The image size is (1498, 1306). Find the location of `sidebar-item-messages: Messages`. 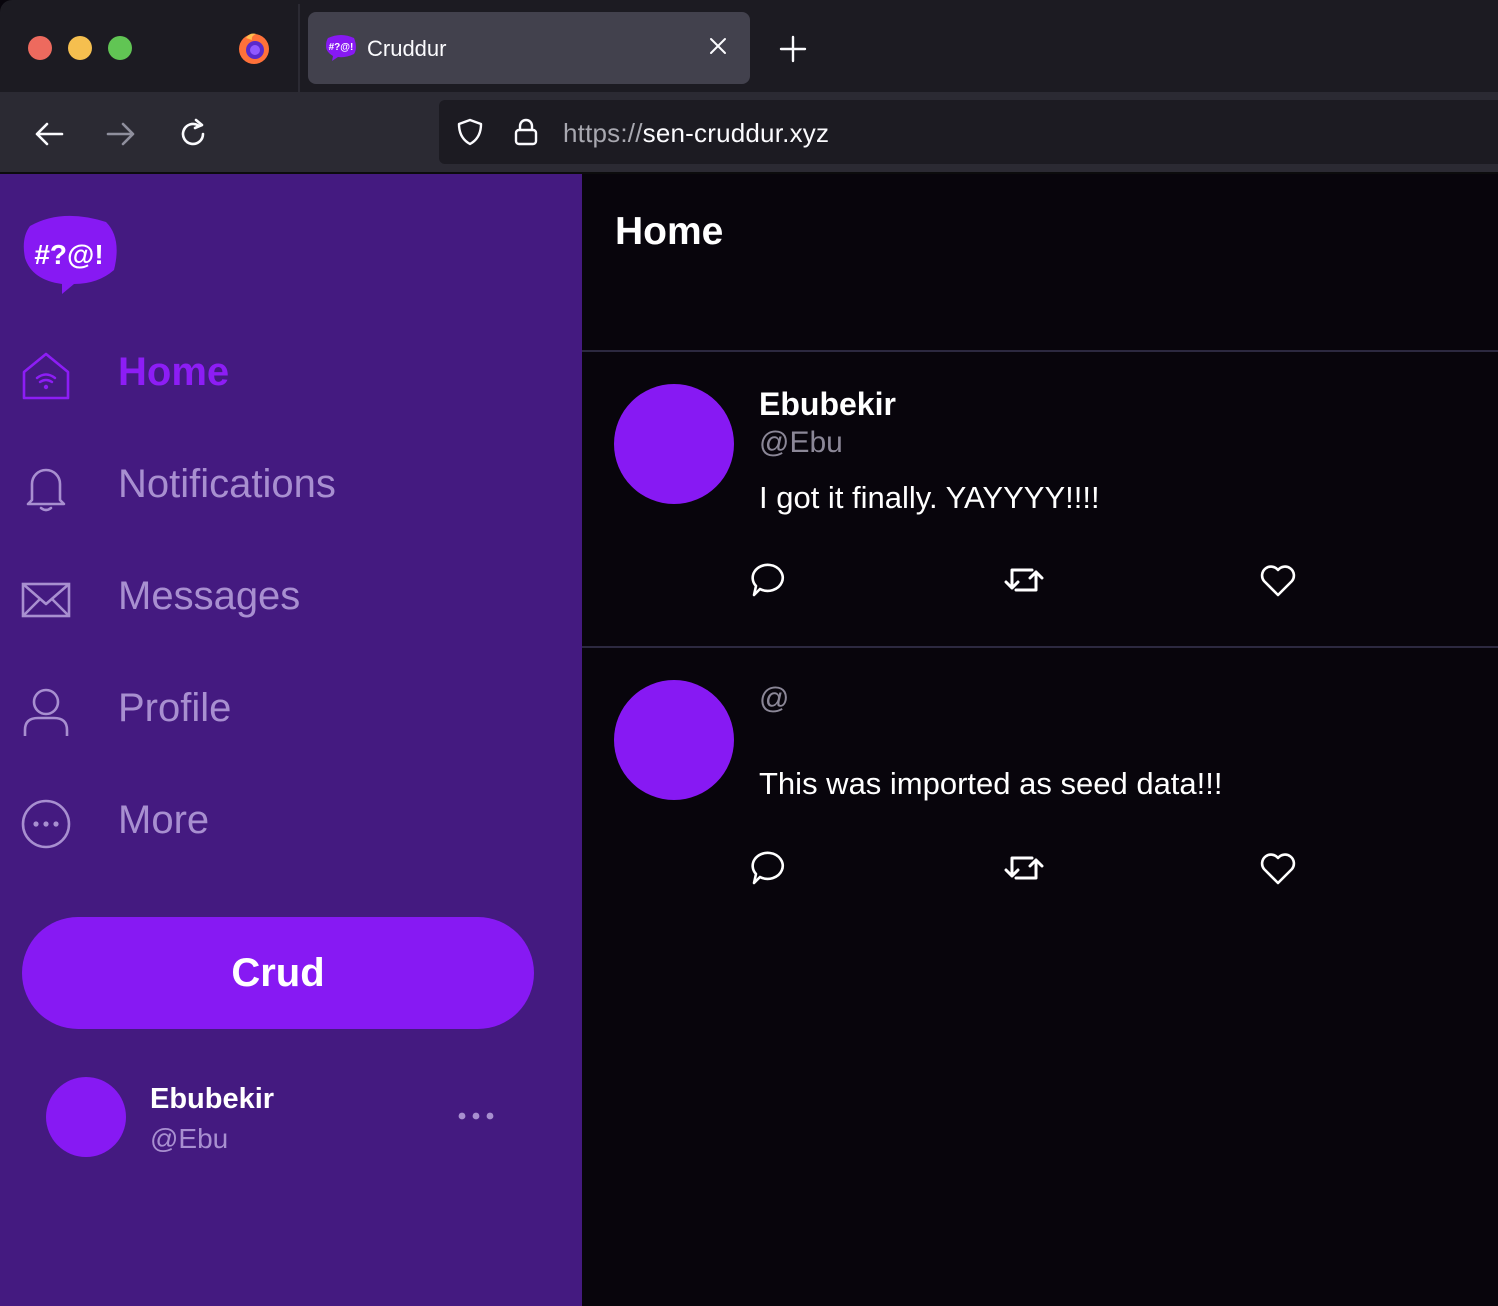

sidebar-item-messages: Messages is located at coordinates (280, 598).